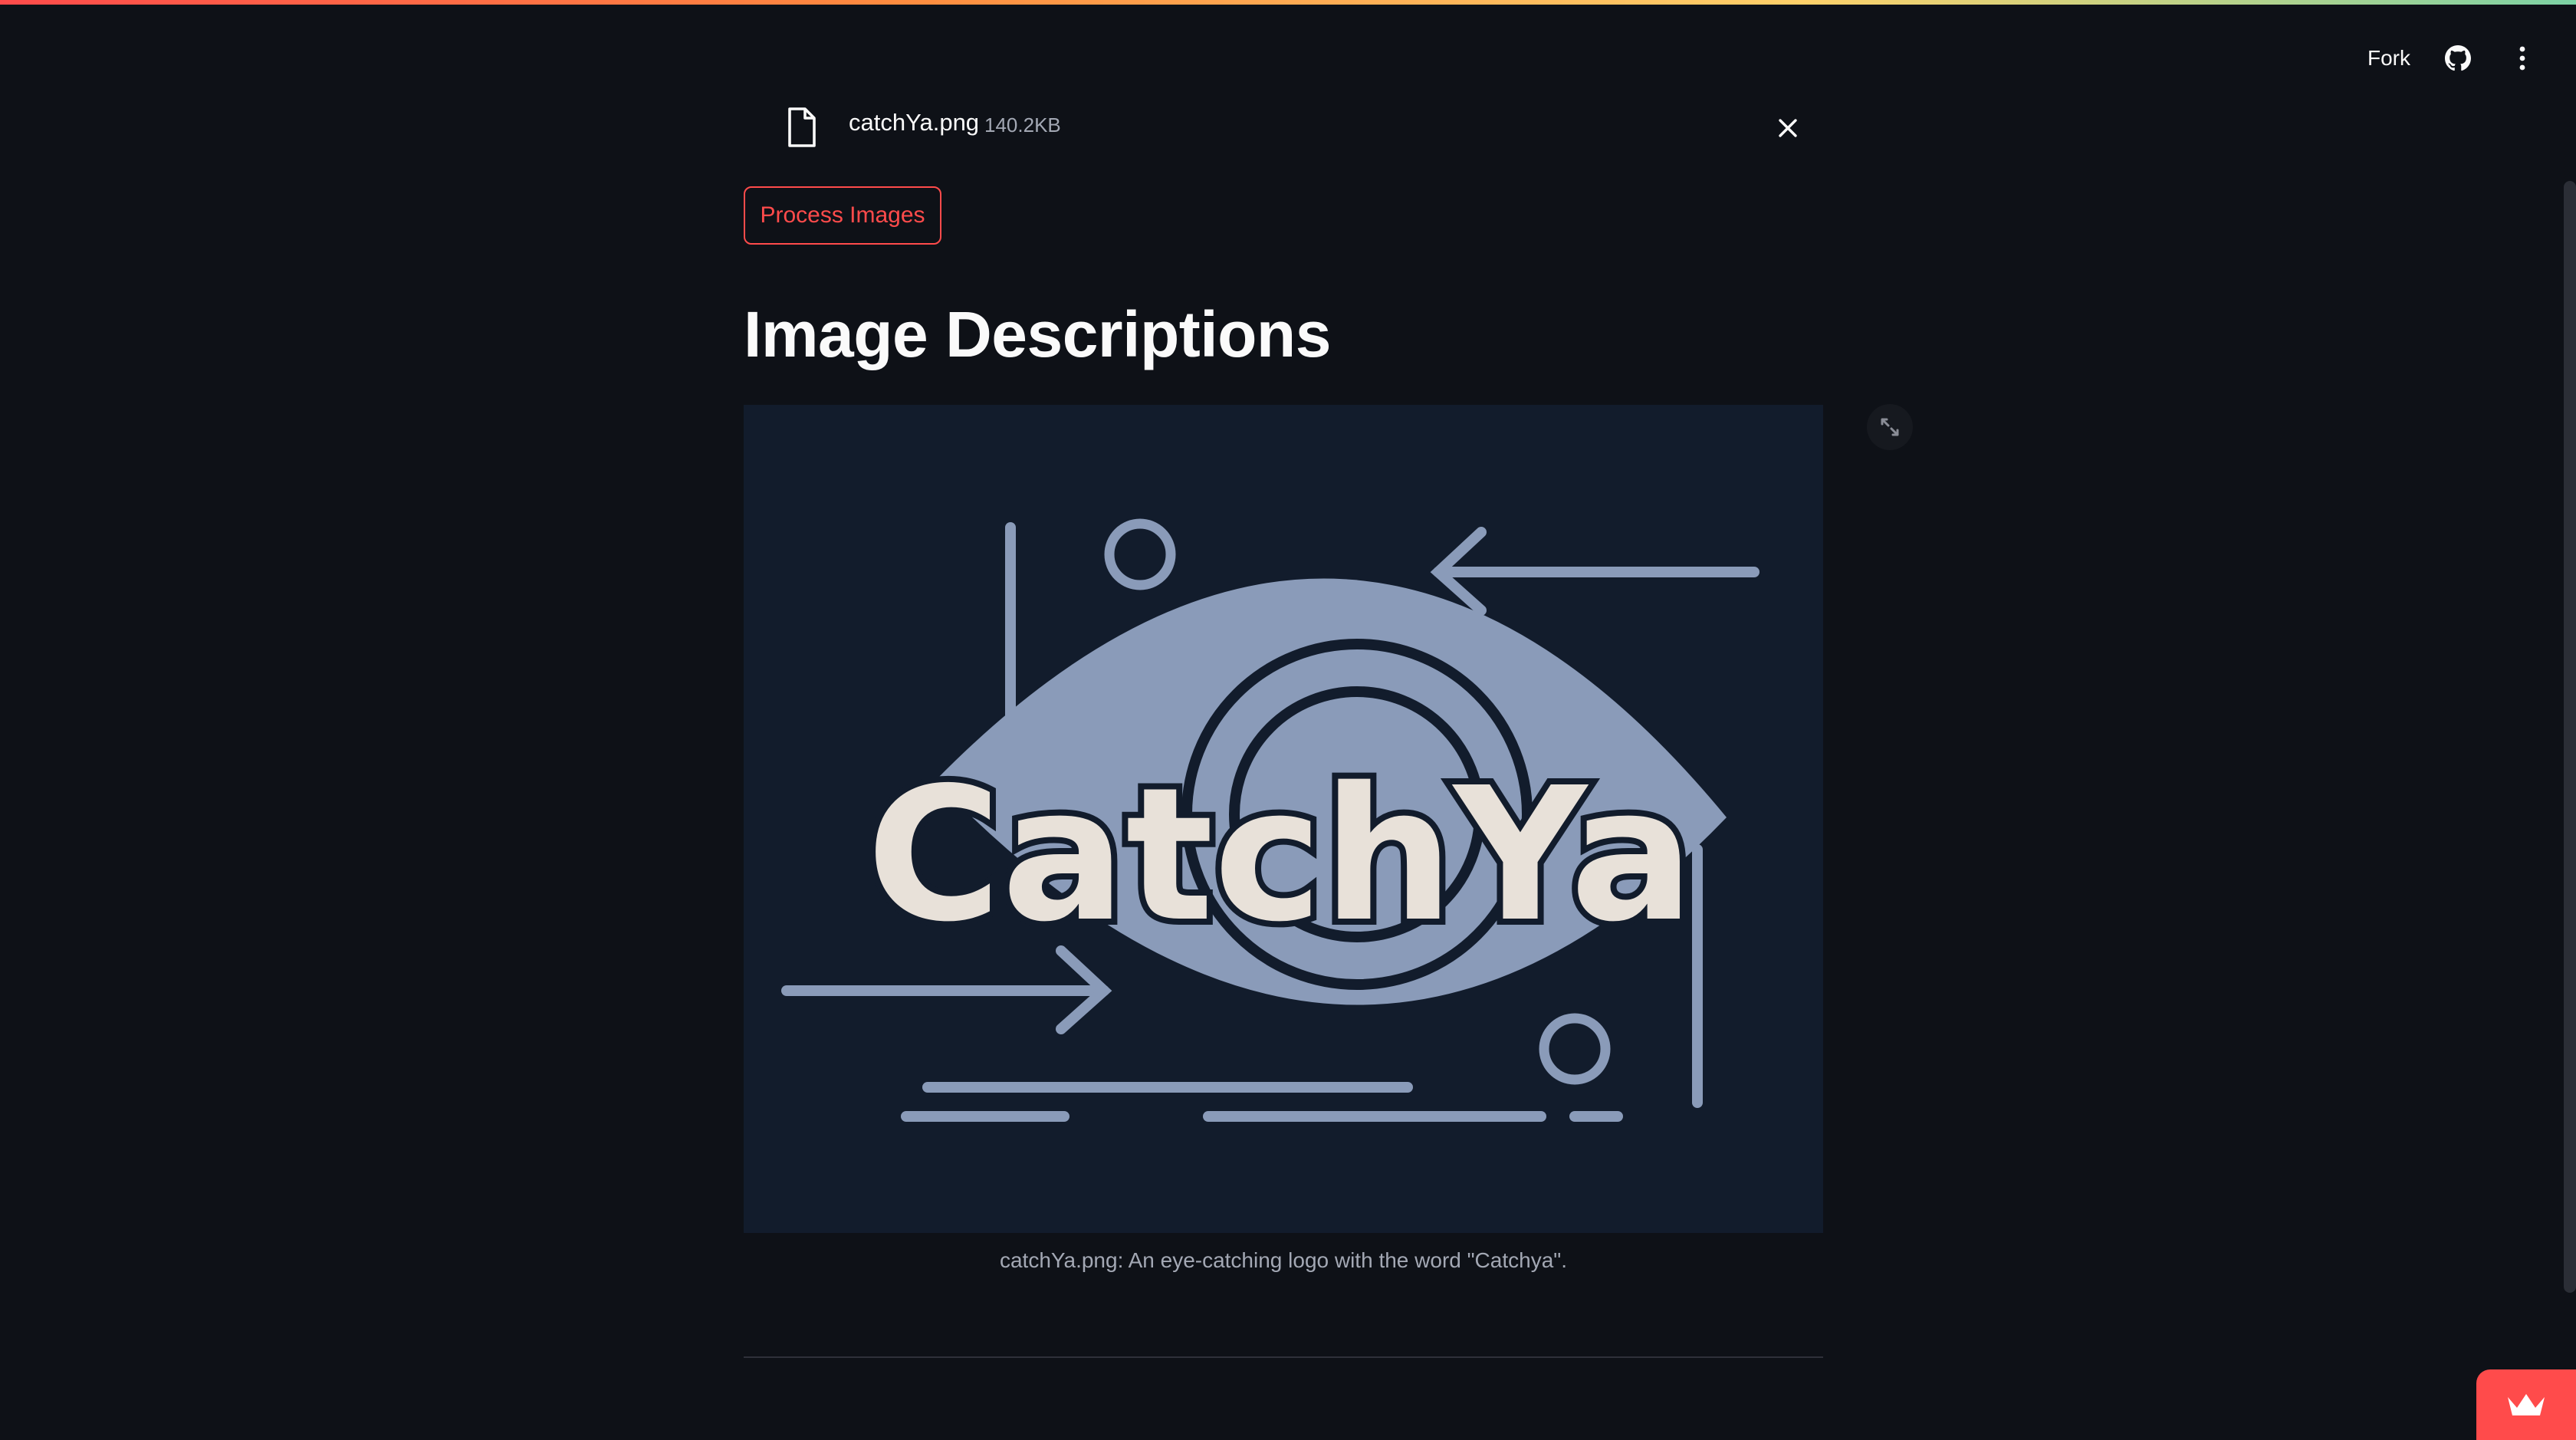 The image size is (2576, 1440). What do you see at coordinates (2522, 58) in the screenshot?
I see `vertical-dots-icon` at bounding box center [2522, 58].